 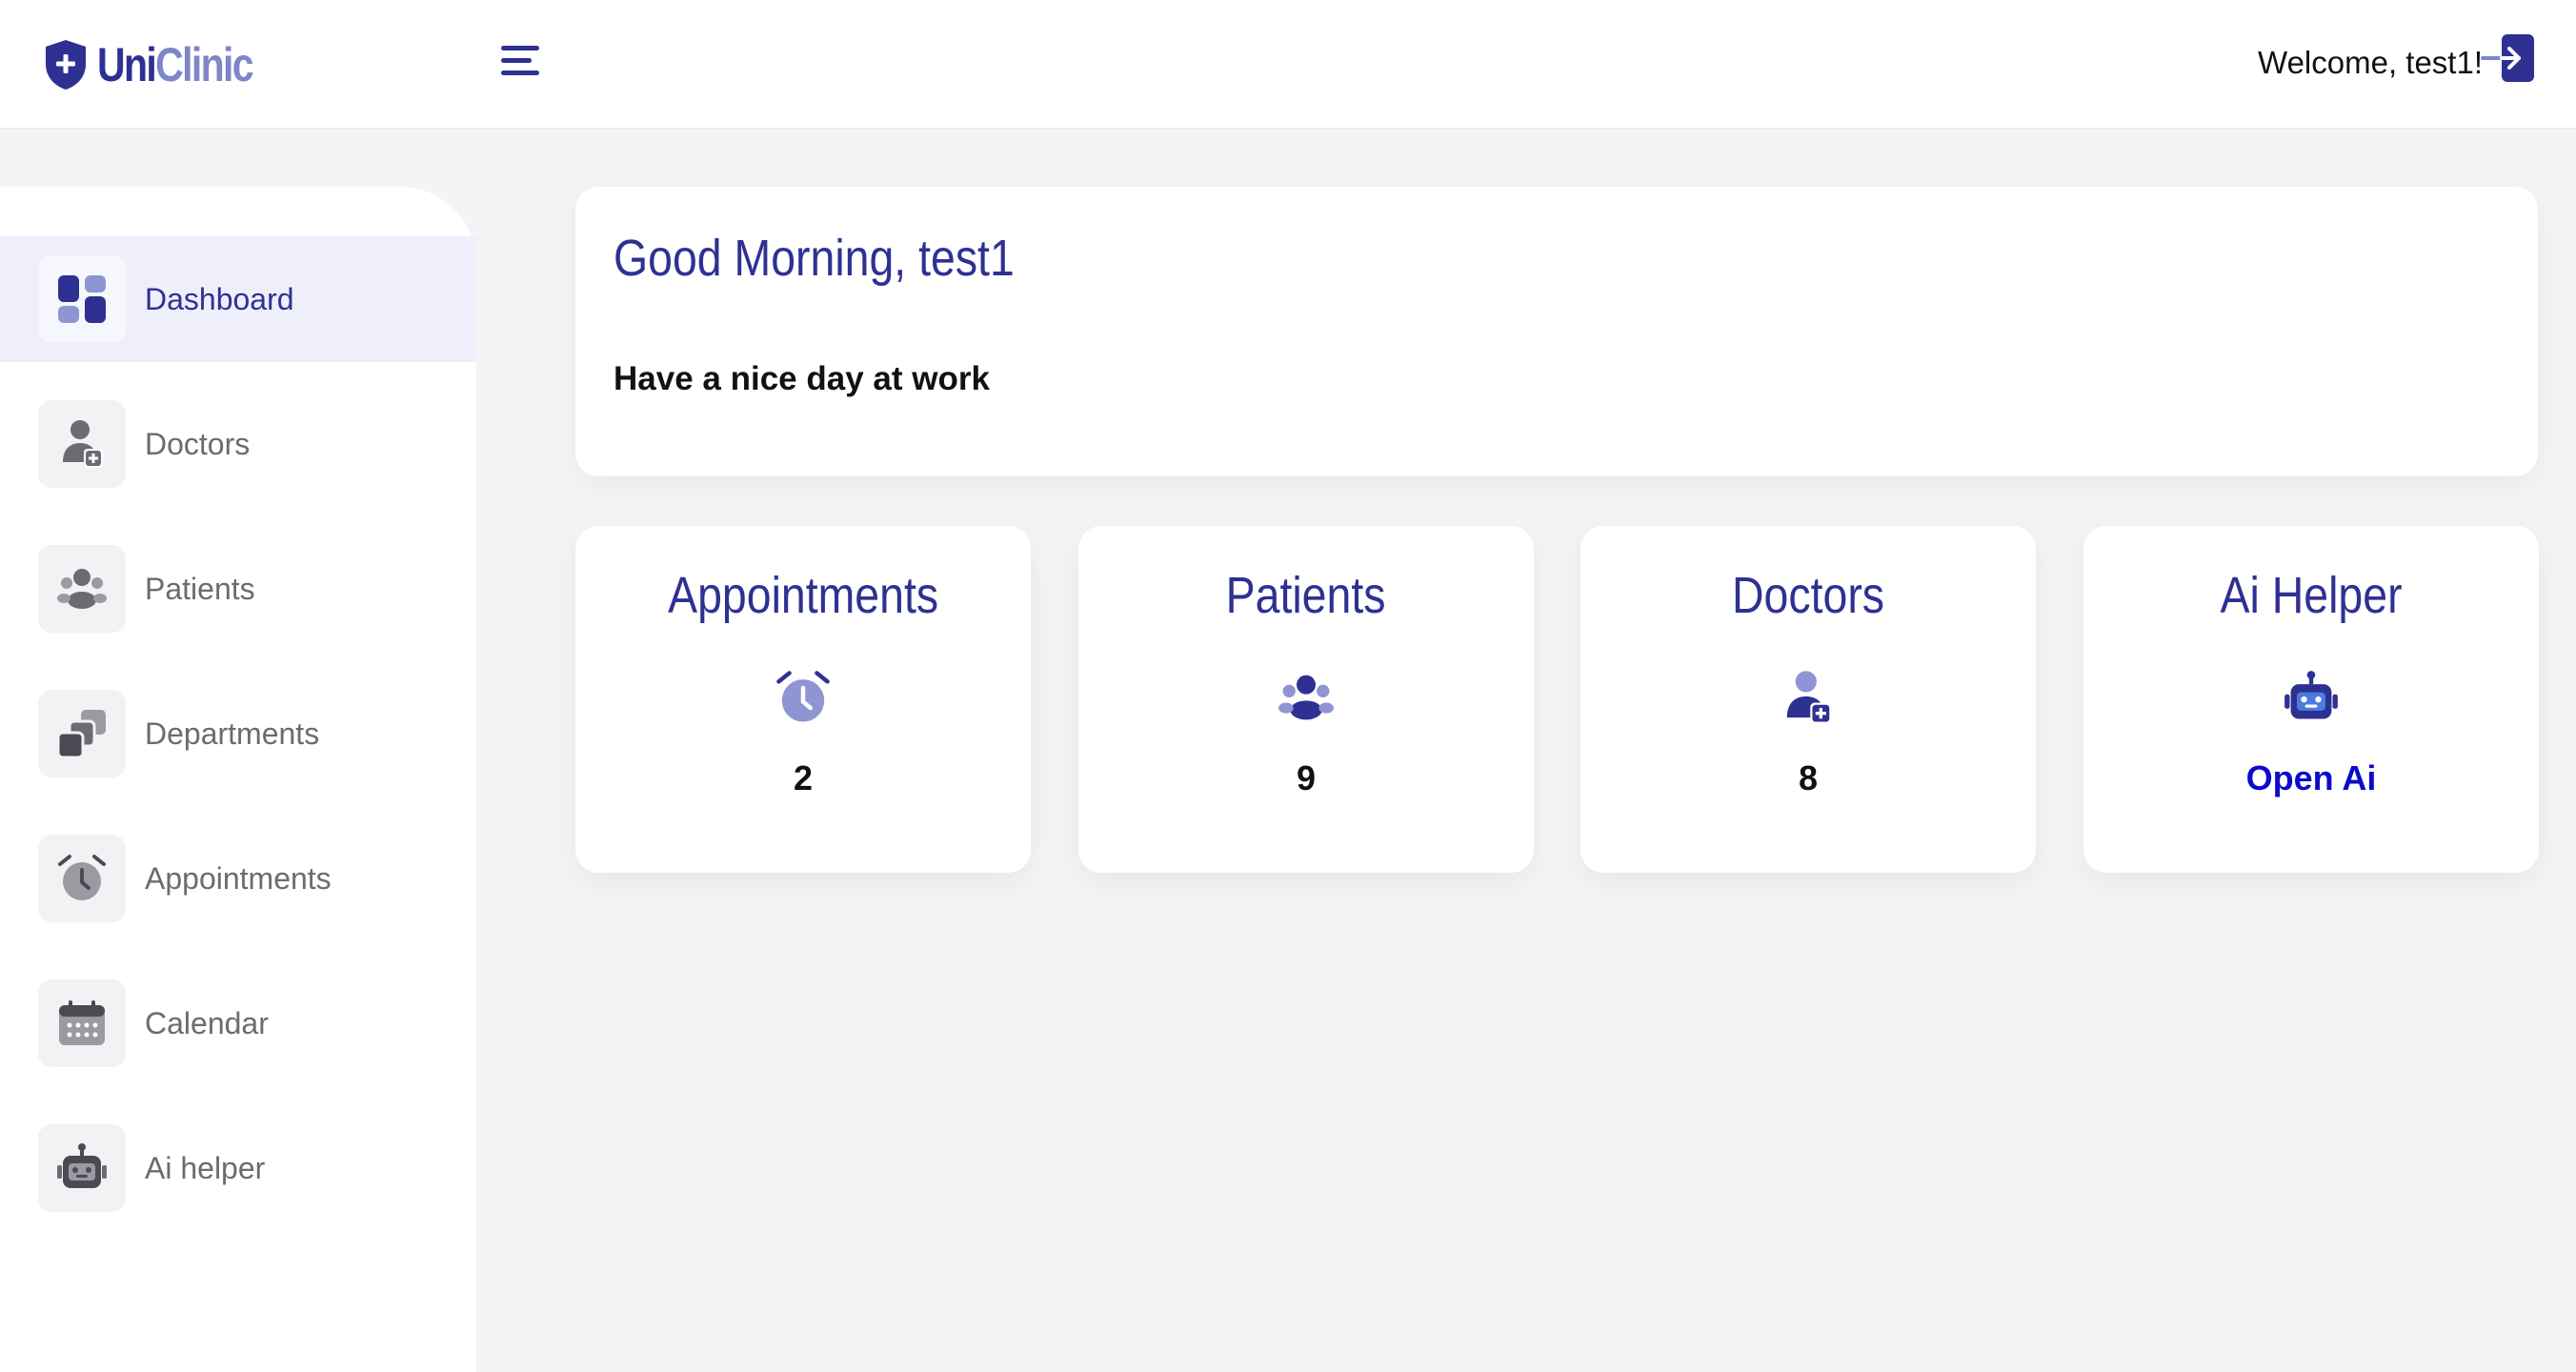 I want to click on hamburger-menu-button, so click(x=520, y=61).